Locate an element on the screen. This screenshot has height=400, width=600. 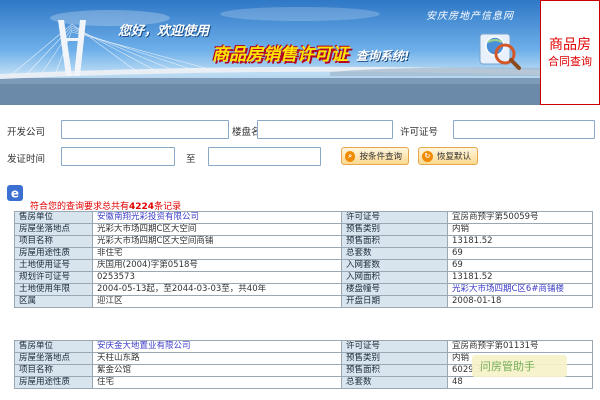
search-icon: ⌕ is located at coordinates (350, 156).